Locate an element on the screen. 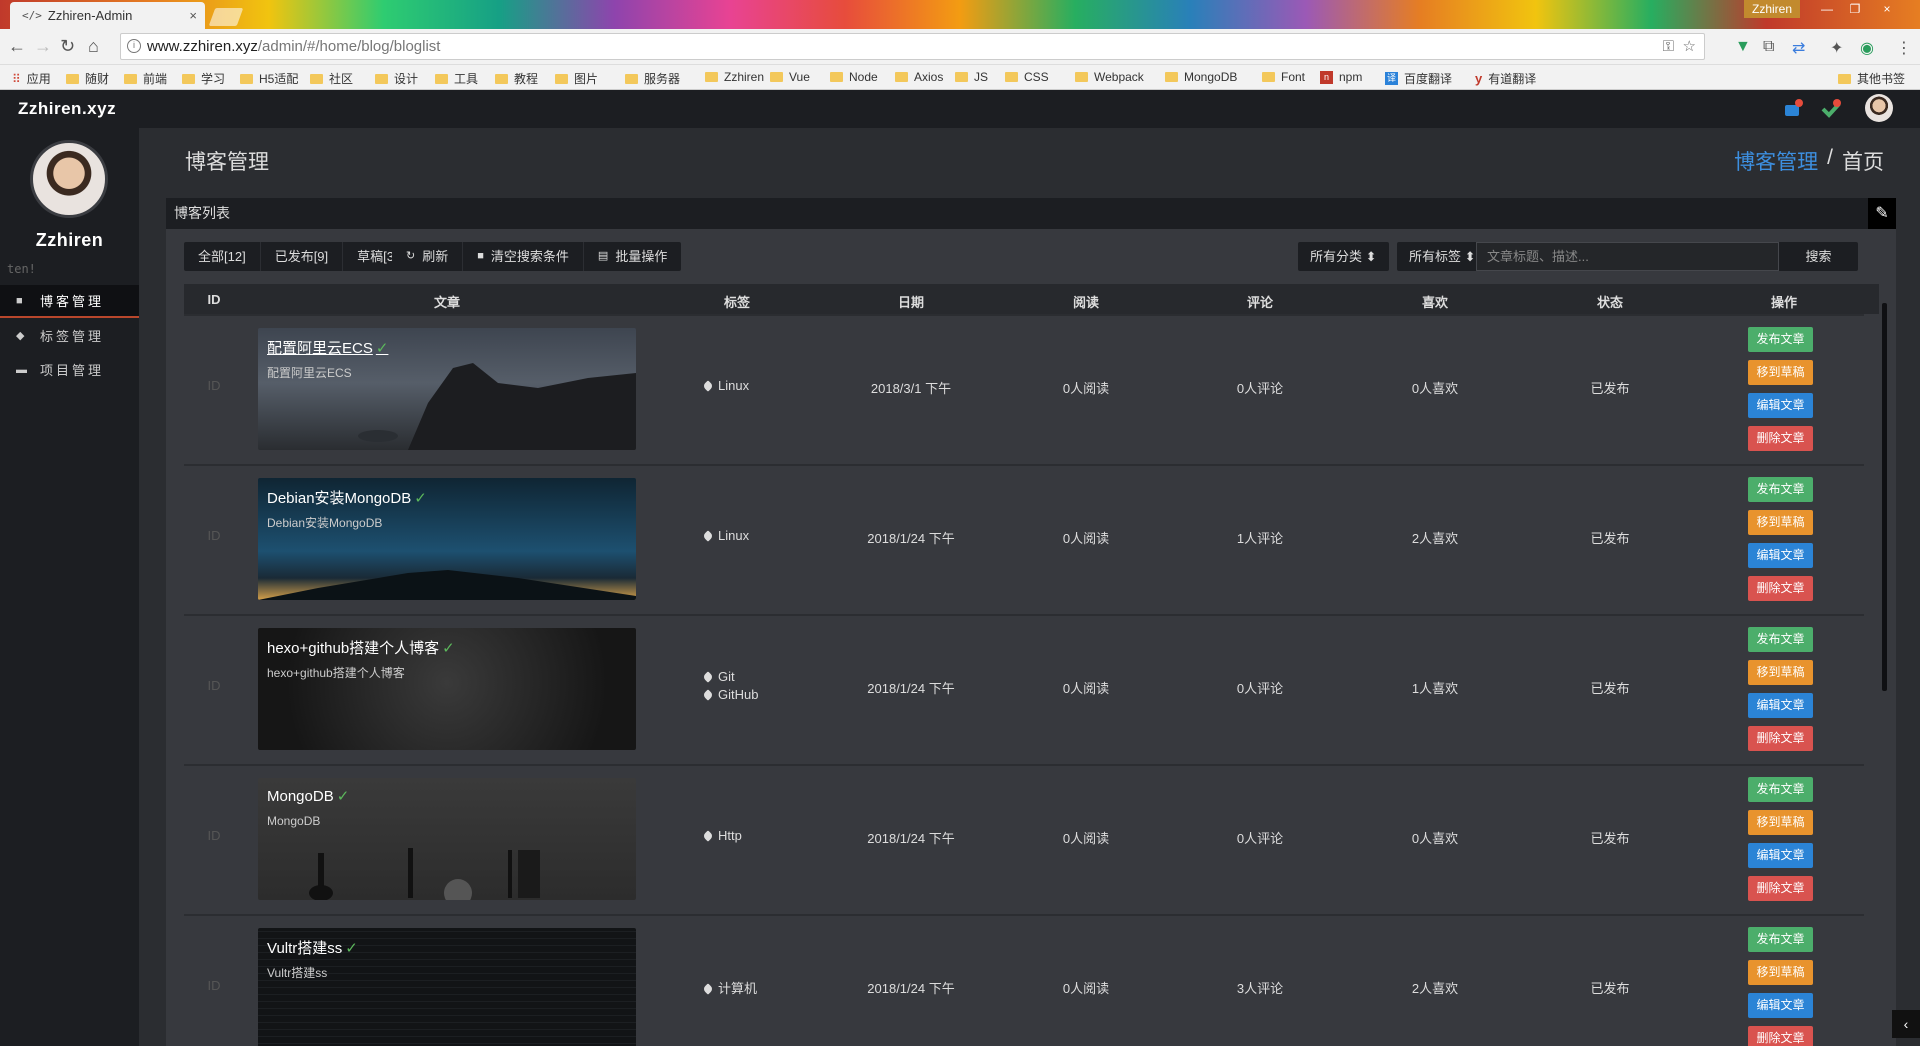 The image size is (1920, 1046). bookmark-item: 学习 is located at coordinates (203, 78).